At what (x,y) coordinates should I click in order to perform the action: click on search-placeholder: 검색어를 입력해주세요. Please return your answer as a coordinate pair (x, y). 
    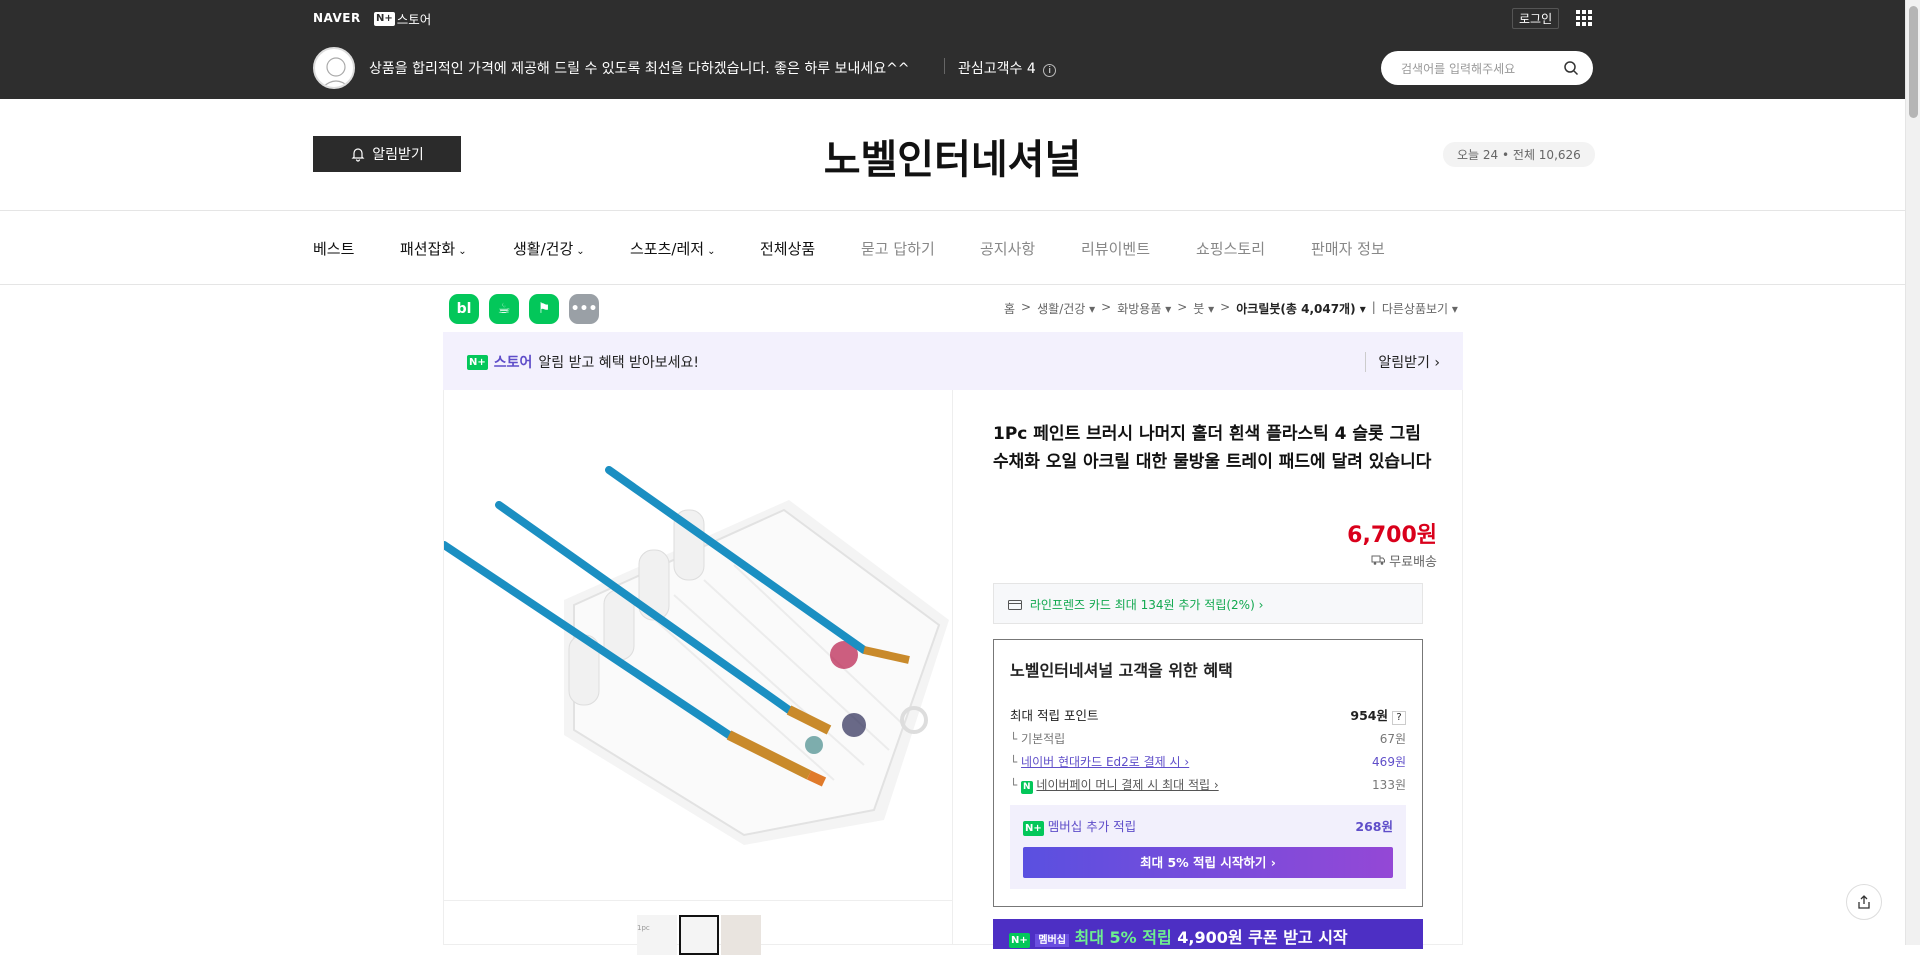
    Looking at the image, I should click on (1458, 69).